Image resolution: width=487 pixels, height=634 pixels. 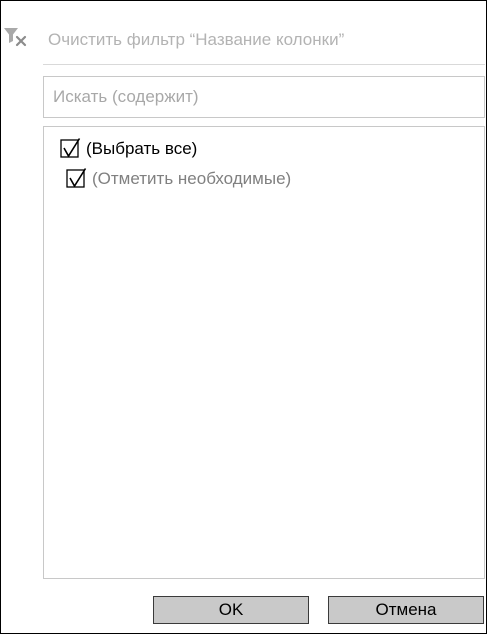 I want to click on menu-separator, so click(x=264, y=64).